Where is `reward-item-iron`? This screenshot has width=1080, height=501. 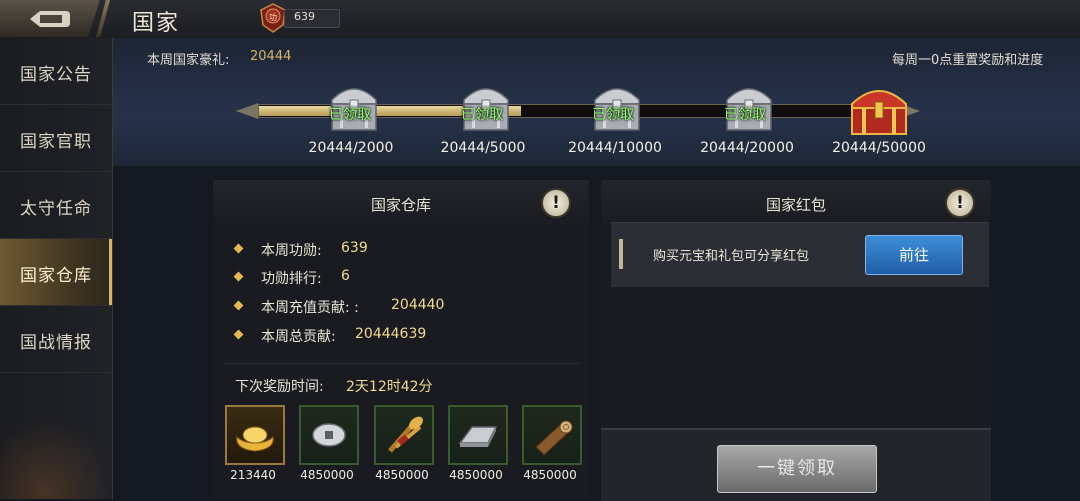 reward-item-iron is located at coordinates (478, 435).